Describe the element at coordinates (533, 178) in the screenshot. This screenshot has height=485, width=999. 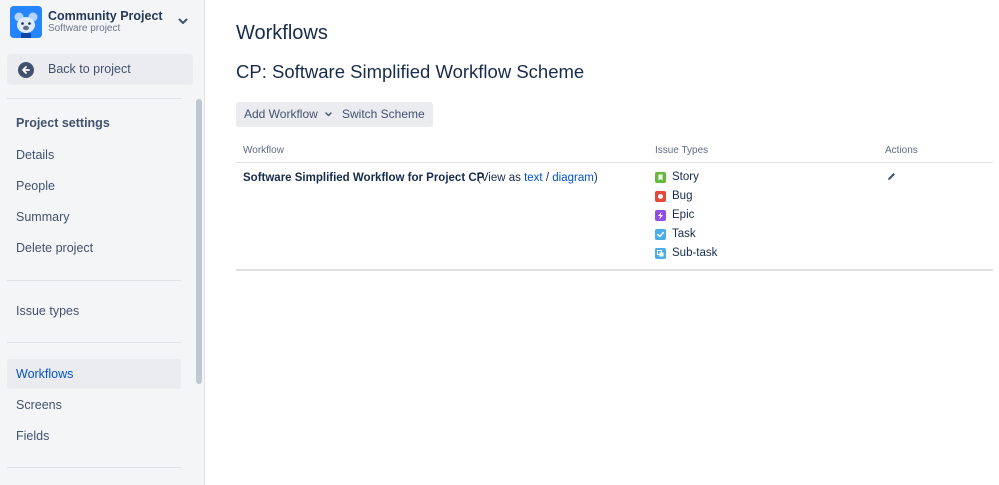
I see `view-as-text-link: text` at that location.